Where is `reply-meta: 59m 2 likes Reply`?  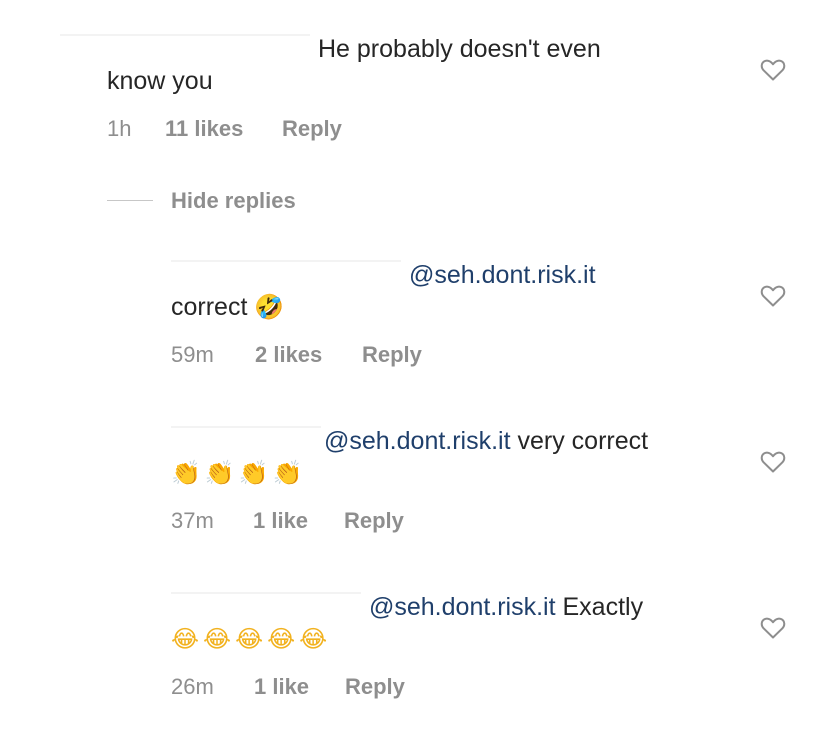 reply-meta: 59m 2 likes Reply is located at coordinates (321, 355).